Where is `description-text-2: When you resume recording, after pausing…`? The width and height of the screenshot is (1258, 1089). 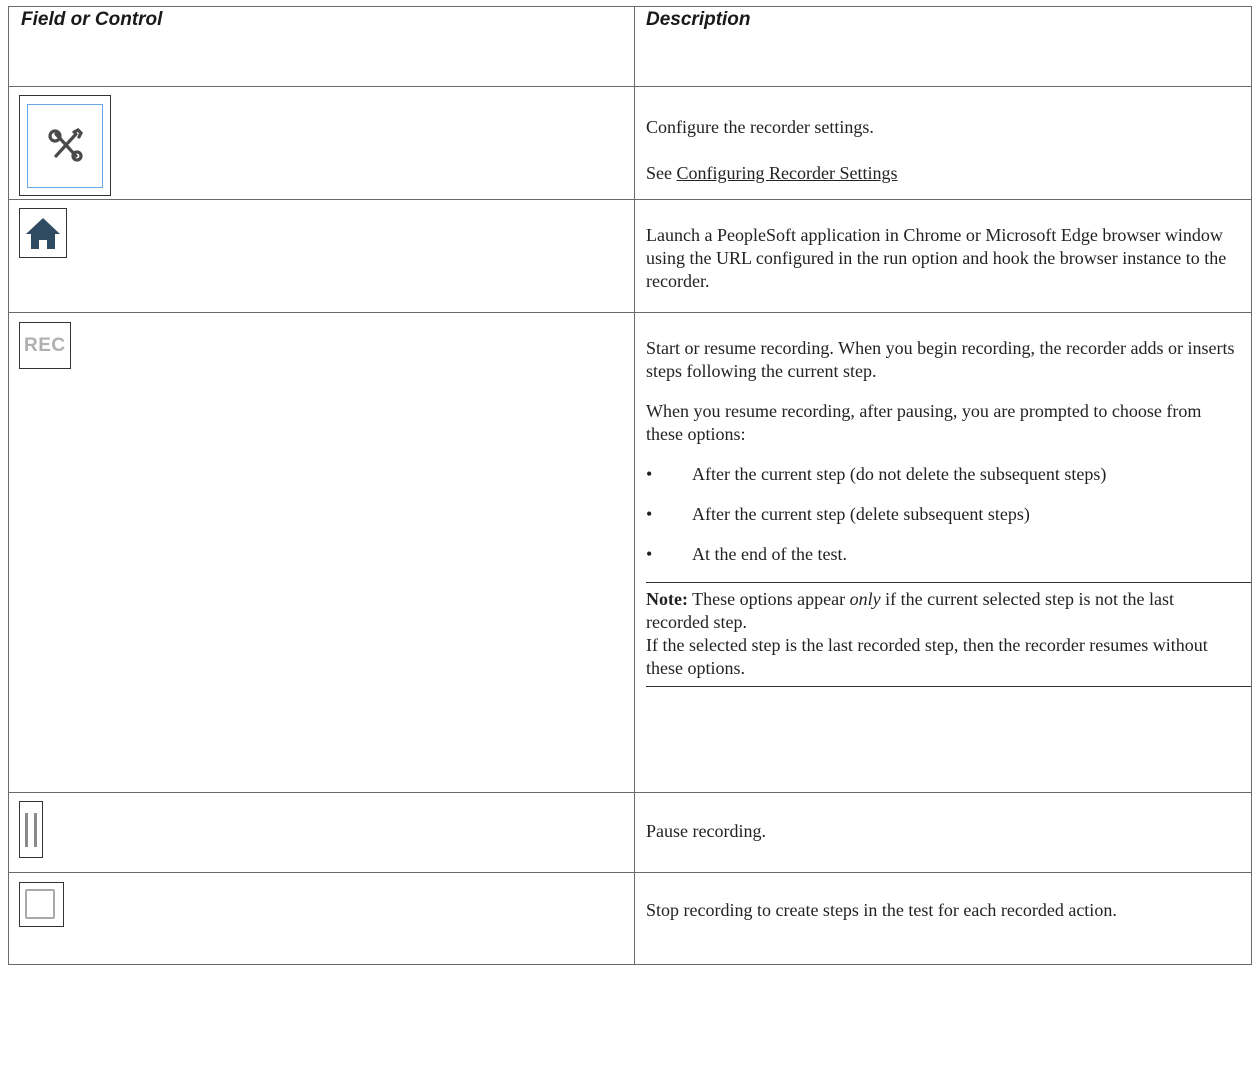 description-text-2: When you resume recording, after pausing… is located at coordinates (924, 422).